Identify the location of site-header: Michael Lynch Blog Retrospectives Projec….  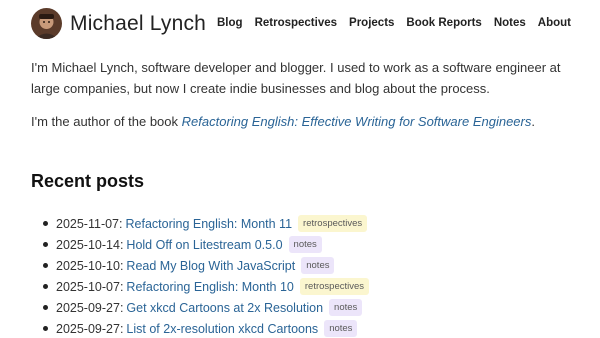
(300, 25).